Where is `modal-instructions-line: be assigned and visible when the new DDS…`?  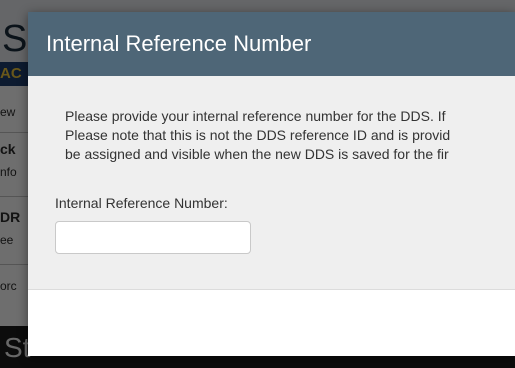
modal-instructions-line: be assigned and visible when the new DDS… is located at coordinates (257, 154).